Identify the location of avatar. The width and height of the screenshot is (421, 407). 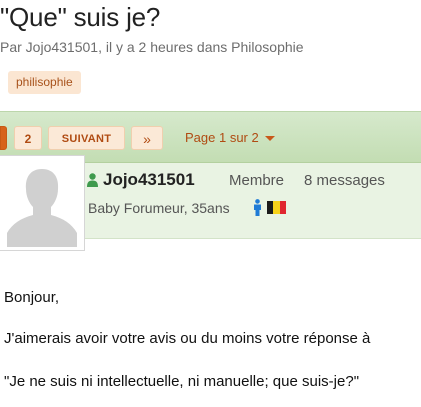
(42, 203).